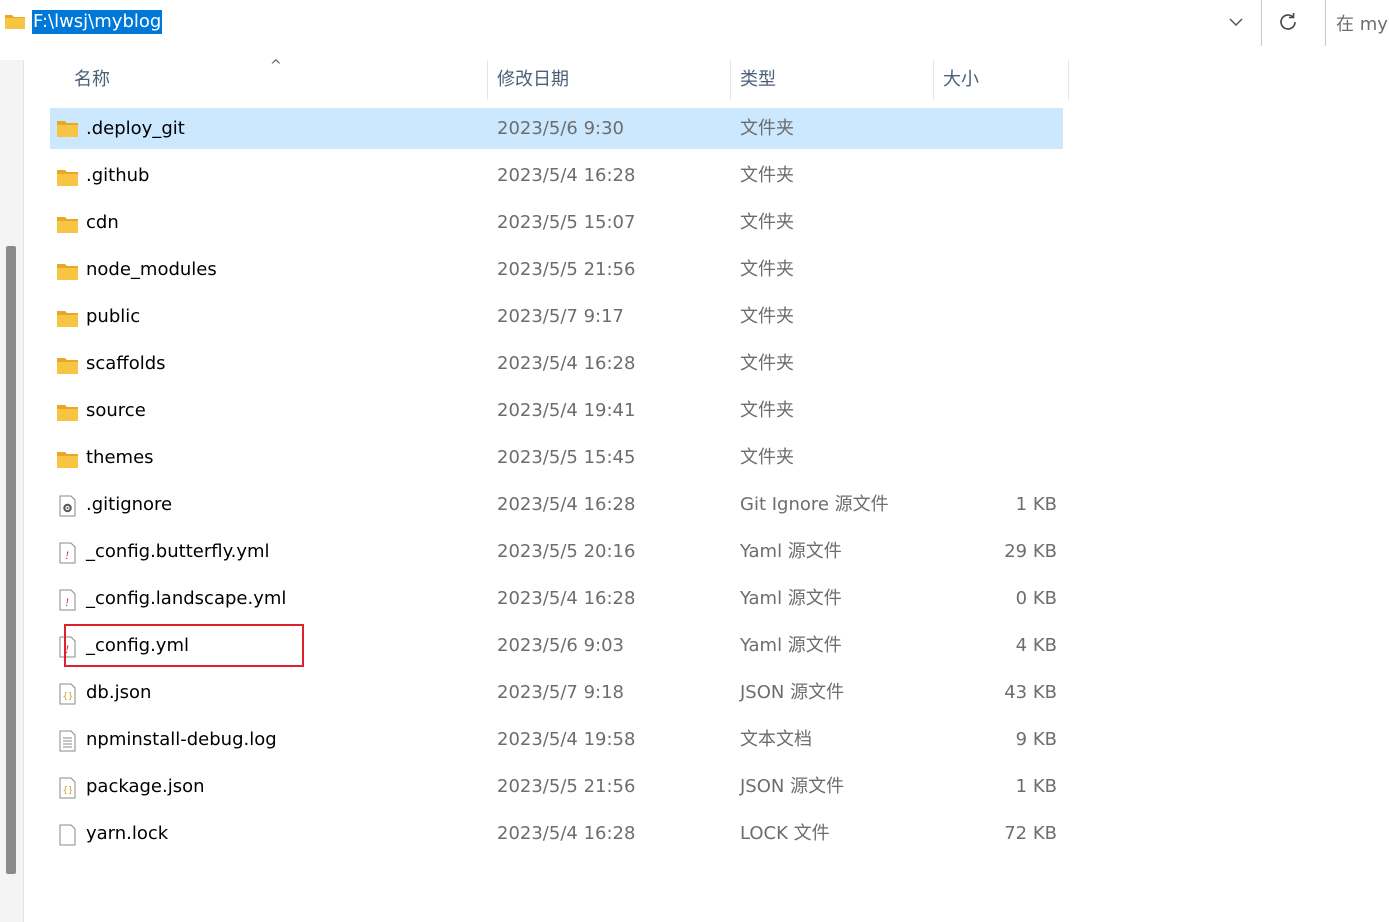  Describe the element at coordinates (97, 22) in the screenshot. I see `address-path: F:\lwsj\myblog` at that location.